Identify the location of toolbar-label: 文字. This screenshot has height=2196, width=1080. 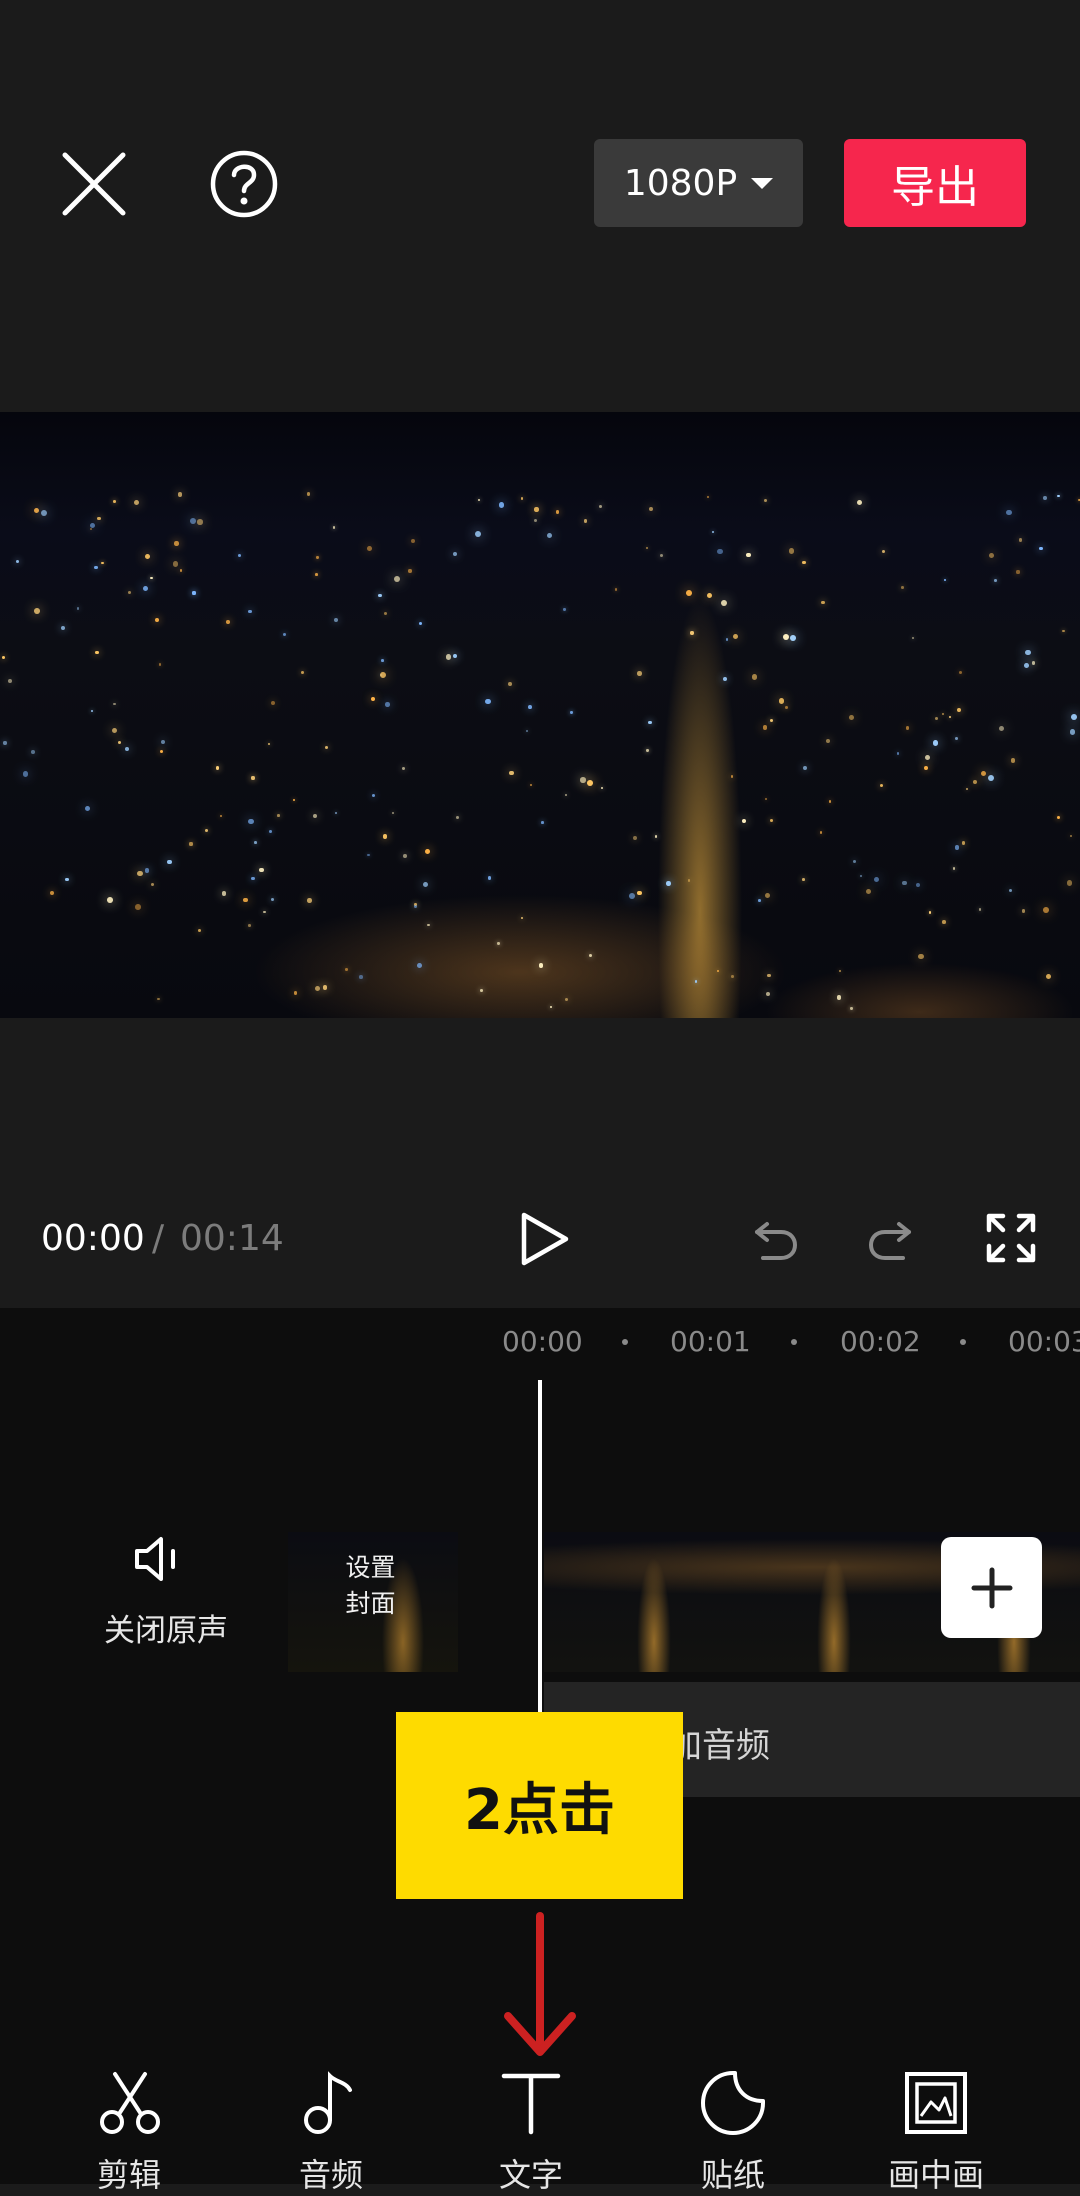
(530, 2175).